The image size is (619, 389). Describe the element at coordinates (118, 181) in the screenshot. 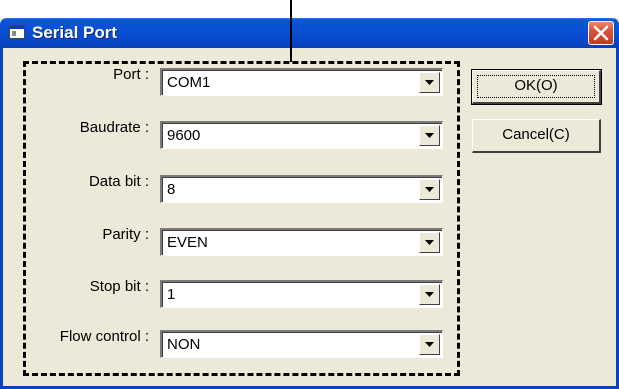

I see `data-bit-label: Data bit :` at that location.